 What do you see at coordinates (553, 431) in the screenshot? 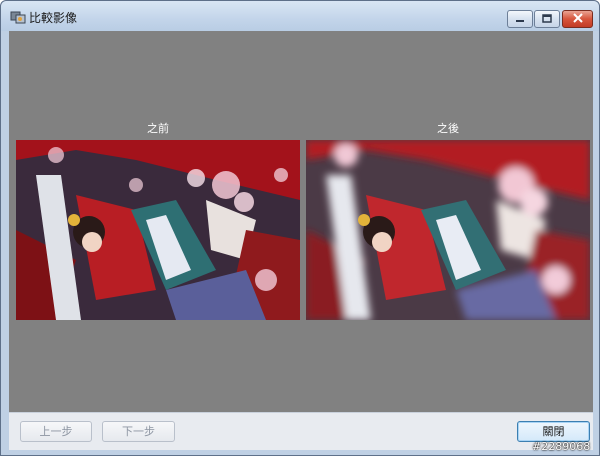
I see `close-button: 關閉` at bounding box center [553, 431].